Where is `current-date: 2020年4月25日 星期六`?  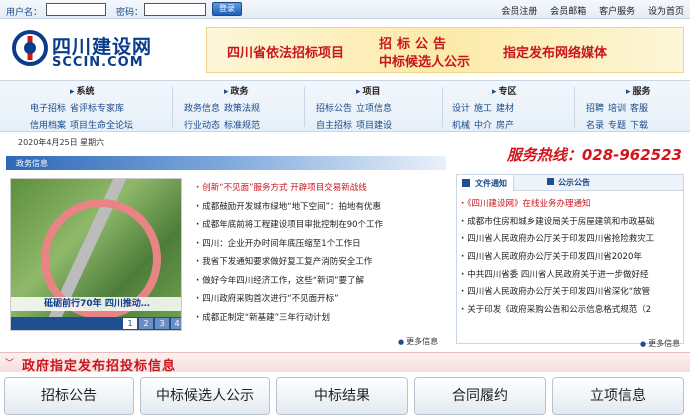
current-date: 2020年4月25日 星期六 is located at coordinates (61, 142).